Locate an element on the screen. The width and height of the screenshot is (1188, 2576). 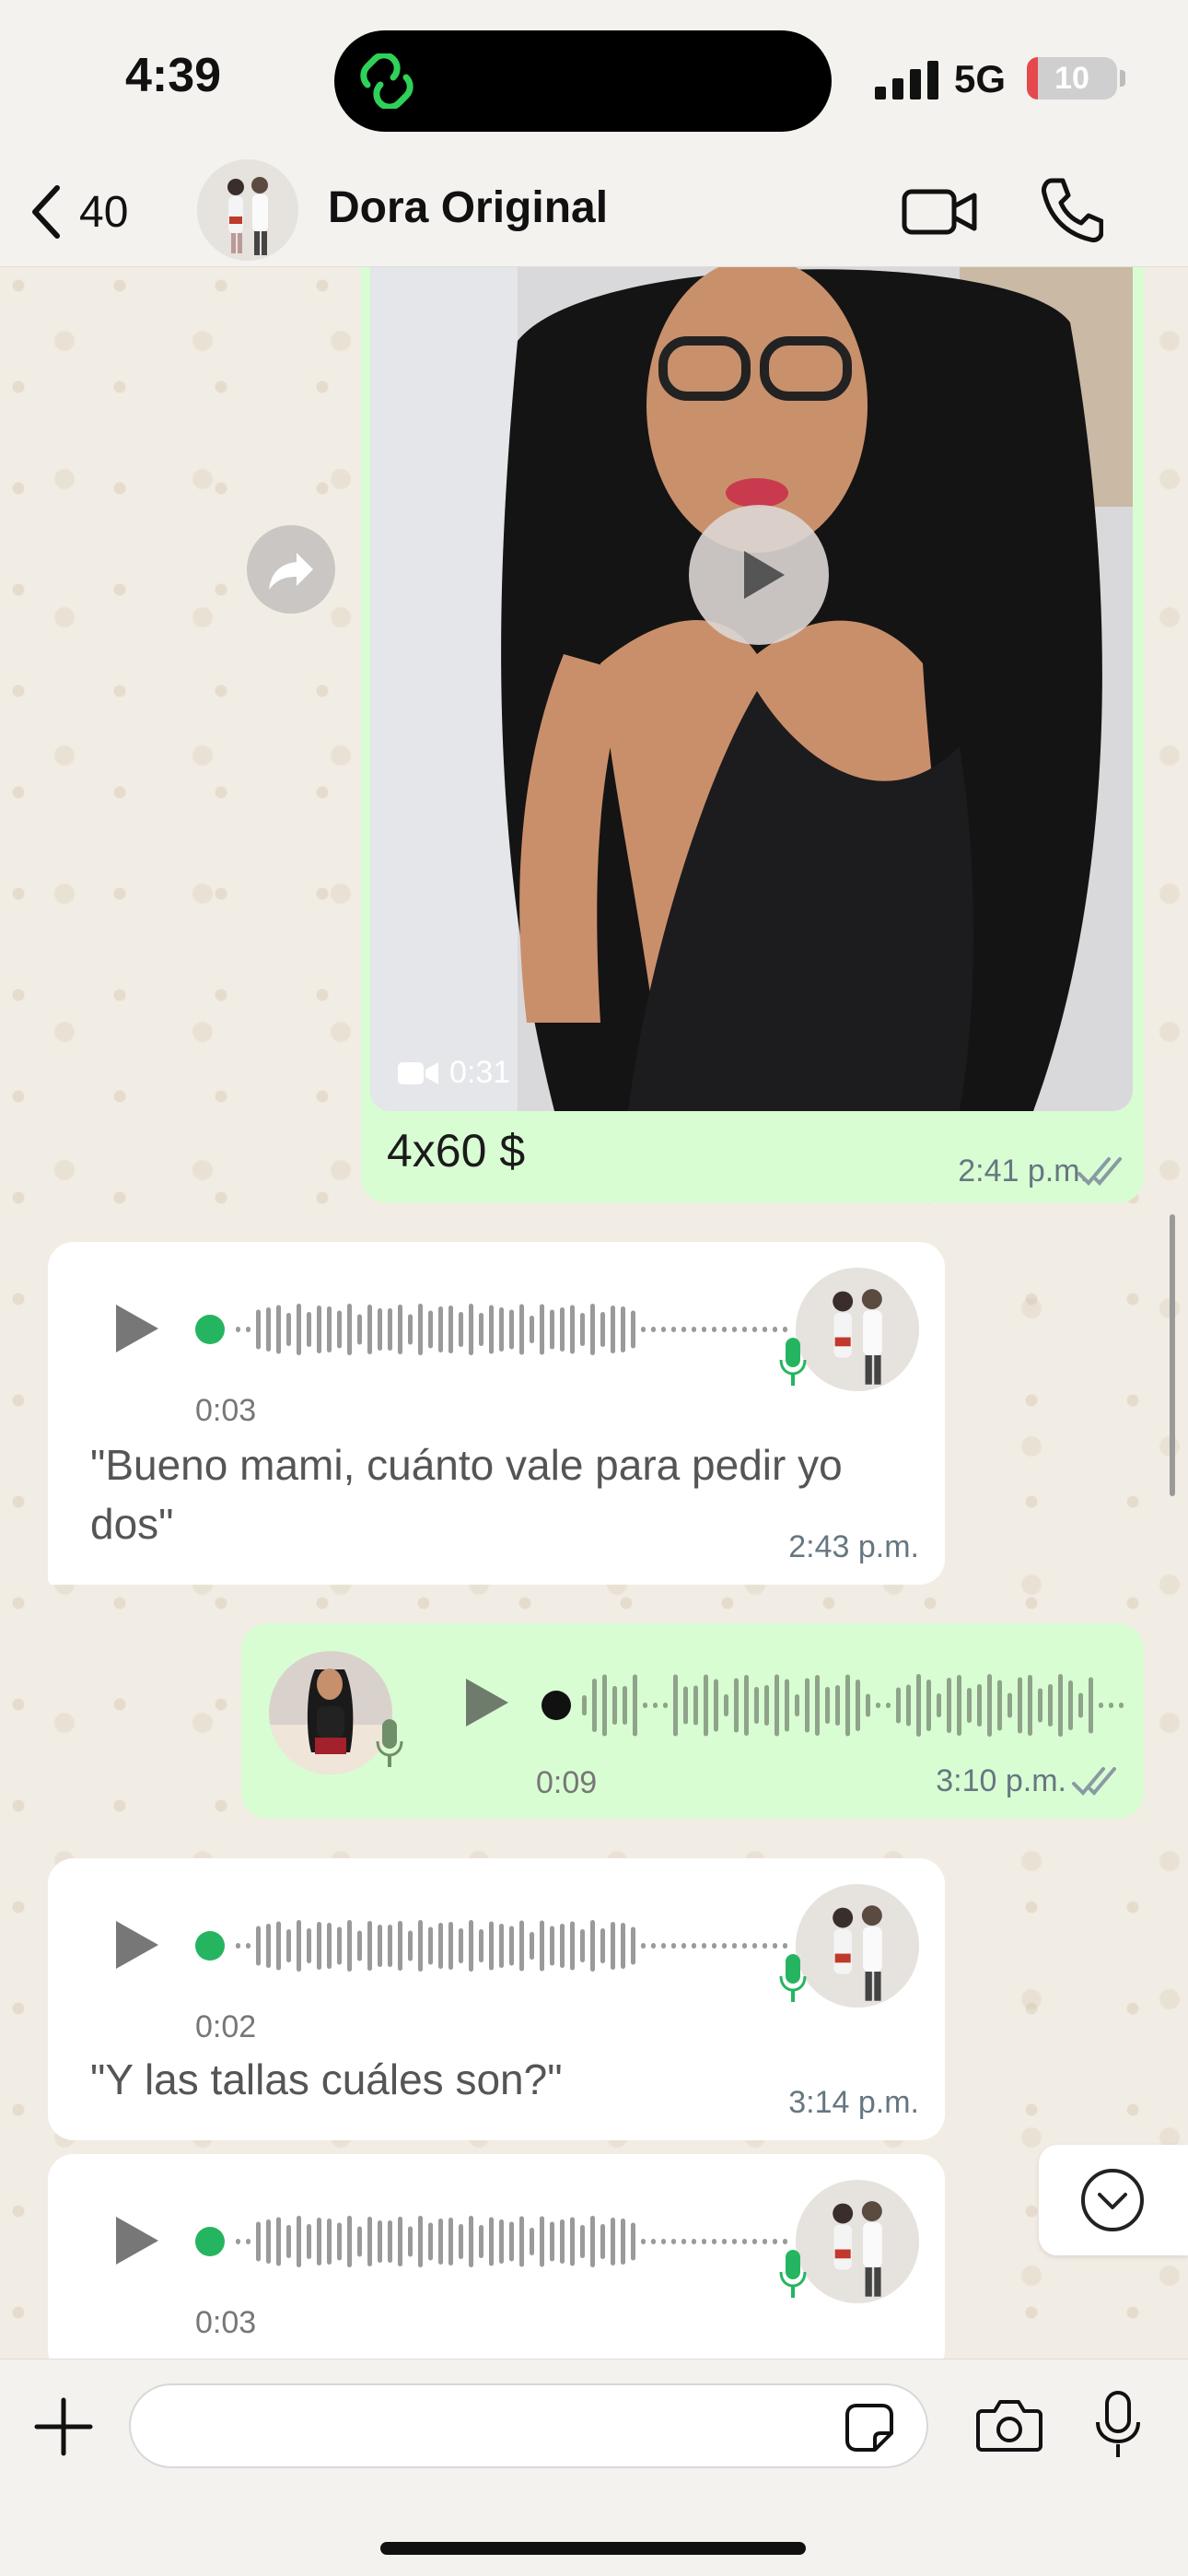
status-bar: 4:39 5G 10 is located at coordinates (594, 78).